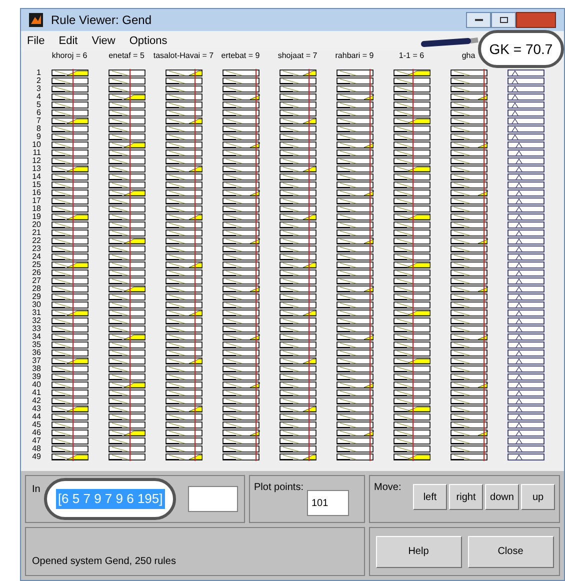 Image resolution: width=565 pixels, height=581 pixels. Describe the element at coordinates (36, 377) in the screenshot. I see `rule-number: 39` at that location.